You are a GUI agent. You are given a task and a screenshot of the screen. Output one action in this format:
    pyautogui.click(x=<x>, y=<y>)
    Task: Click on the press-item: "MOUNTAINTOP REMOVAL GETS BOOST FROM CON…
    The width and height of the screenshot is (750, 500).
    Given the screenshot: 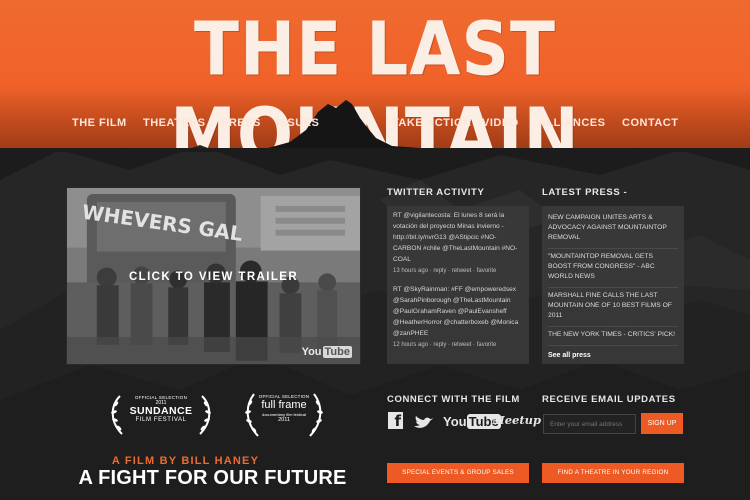 What is the action you would take?
    pyautogui.click(x=613, y=268)
    